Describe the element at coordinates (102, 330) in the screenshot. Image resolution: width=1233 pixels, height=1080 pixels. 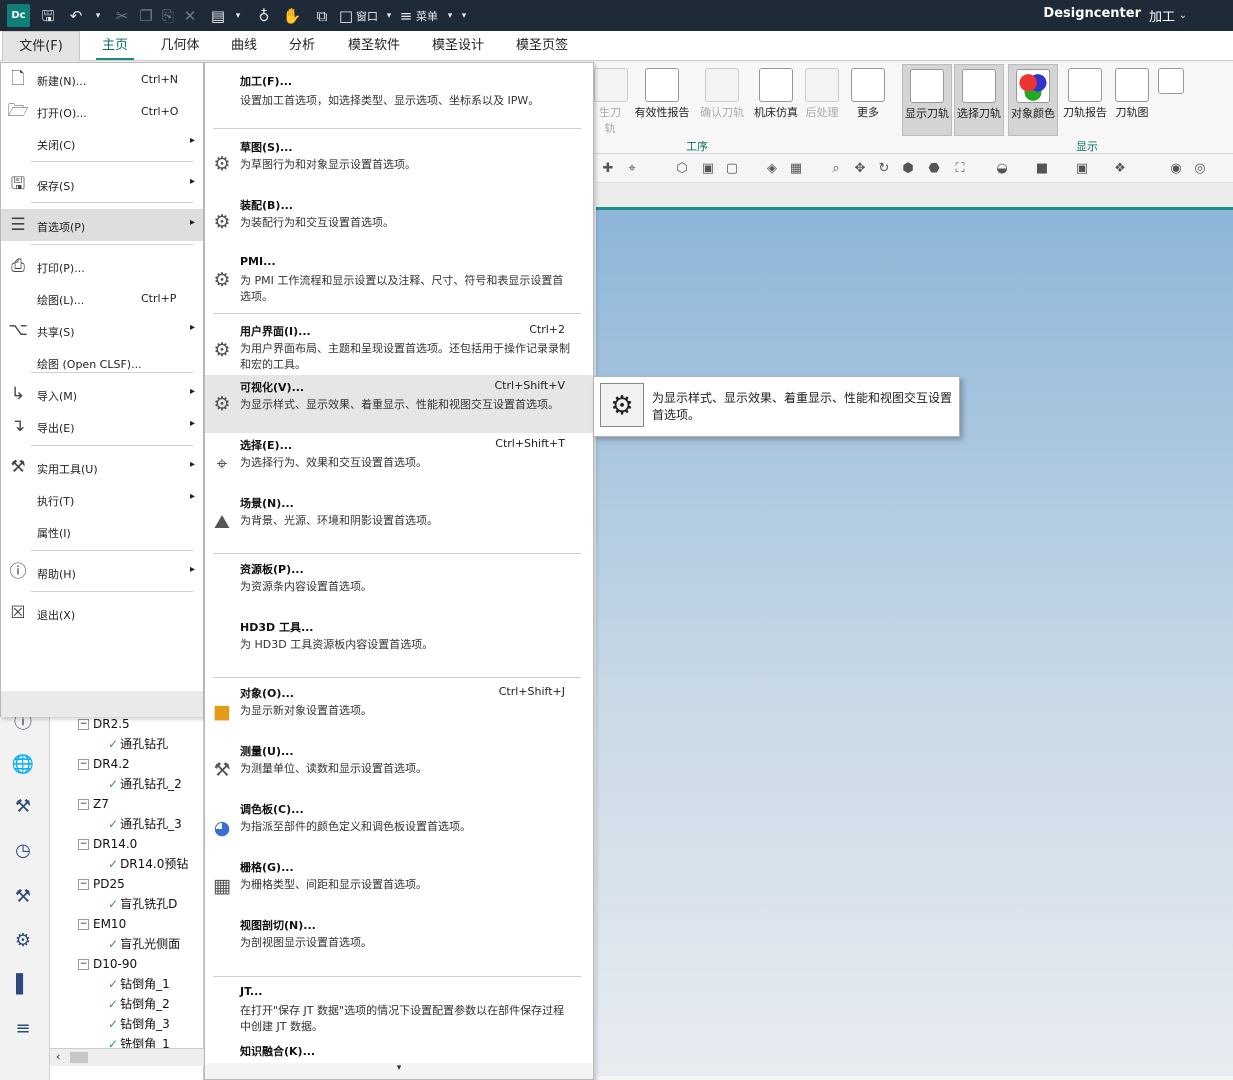
I see `menu-item-share: ⌥ 共享(S) ▸` at that location.